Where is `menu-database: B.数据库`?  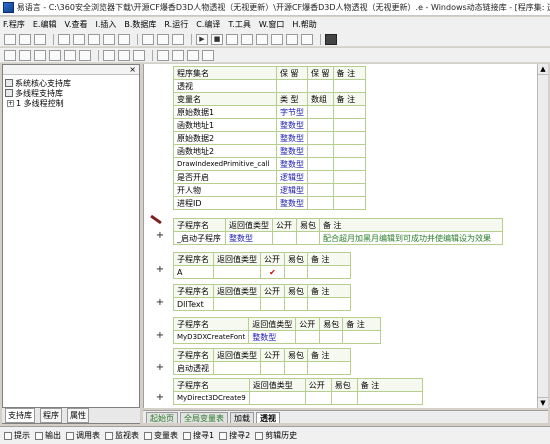
menu-database: B.数据库 is located at coordinates (140, 24).